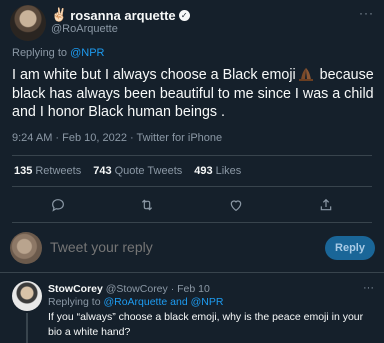 The image size is (384, 343). What do you see at coordinates (28, 23) in the screenshot?
I see `author-avatar` at bounding box center [28, 23].